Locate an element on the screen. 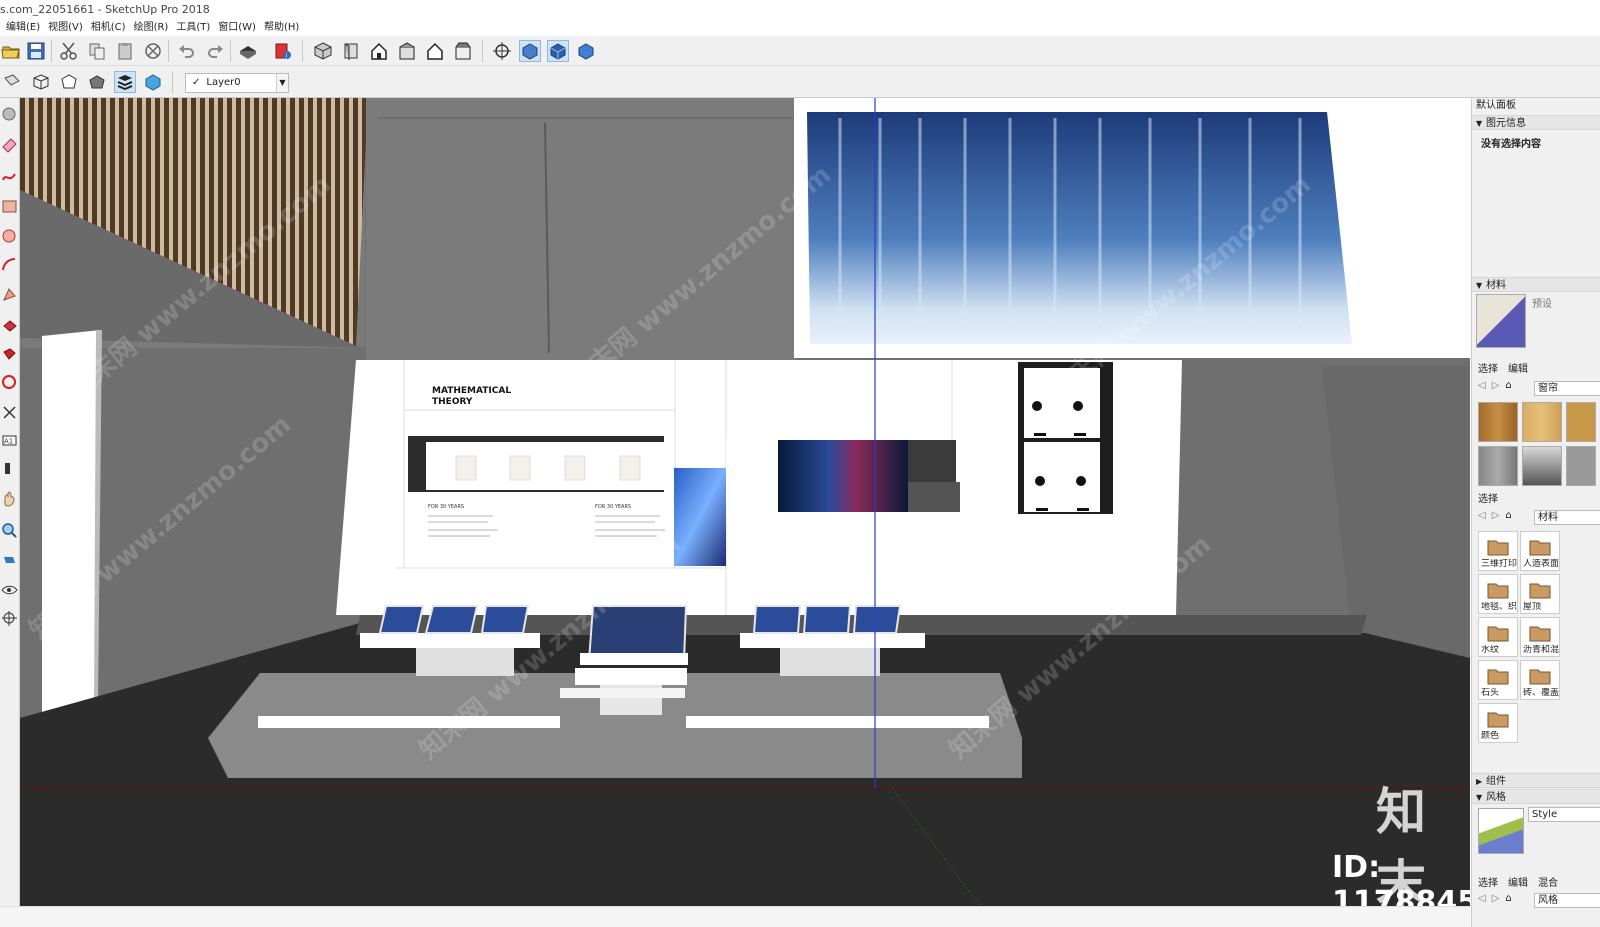  model-info-icon: i is located at coordinates (283, 51).